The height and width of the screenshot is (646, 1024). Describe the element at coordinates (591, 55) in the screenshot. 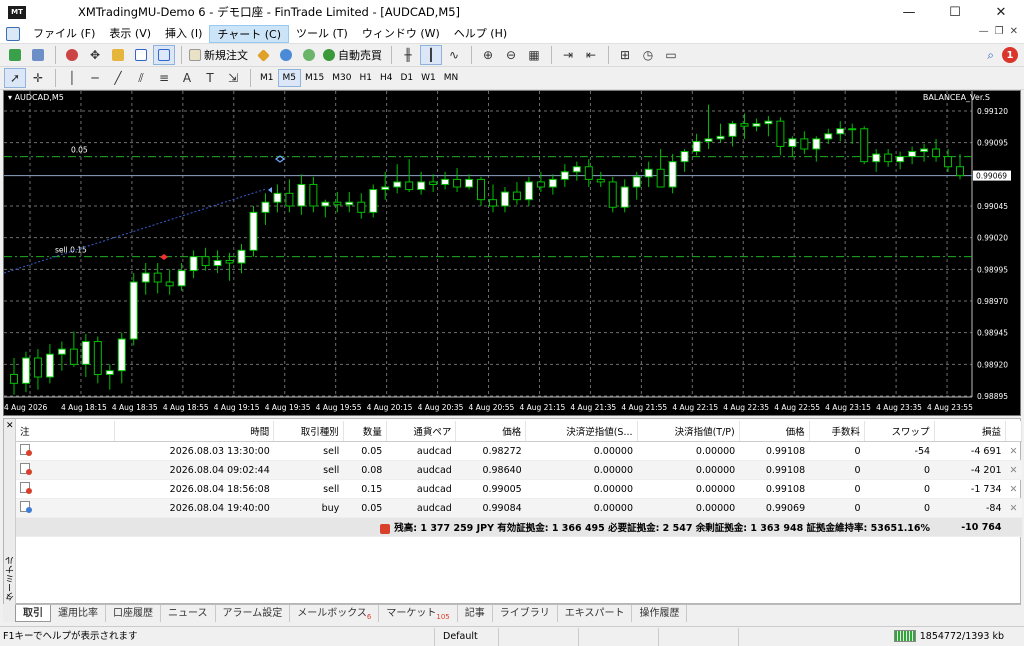

I see `chart-shift-icon: ⇤` at that location.